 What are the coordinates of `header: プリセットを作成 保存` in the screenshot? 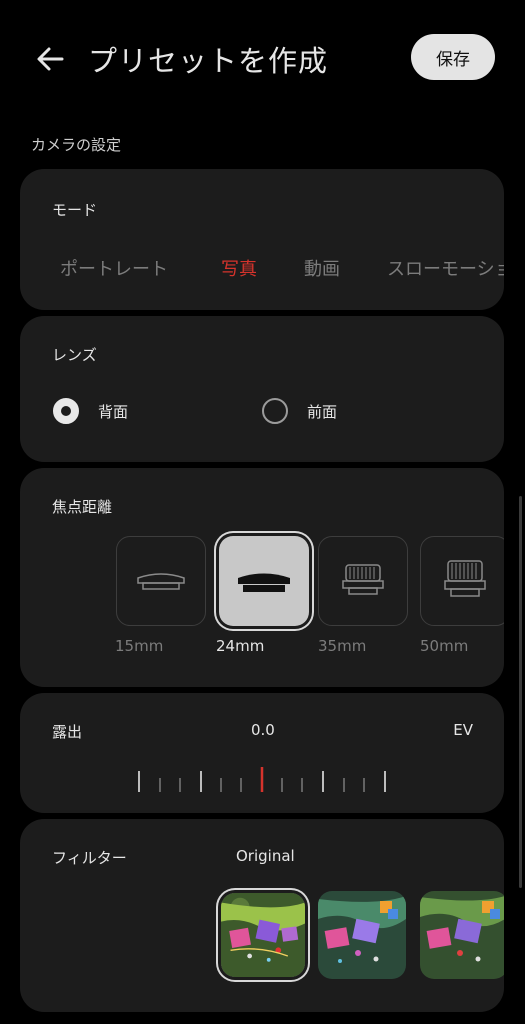 It's located at (262, 60).